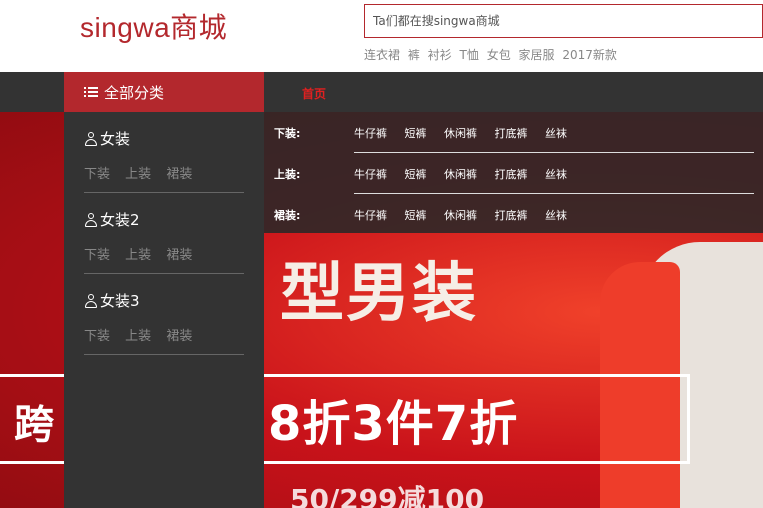 This screenshot has width=763, height=508. I want to click on submenu-label: 上装:, so click(287, 174).